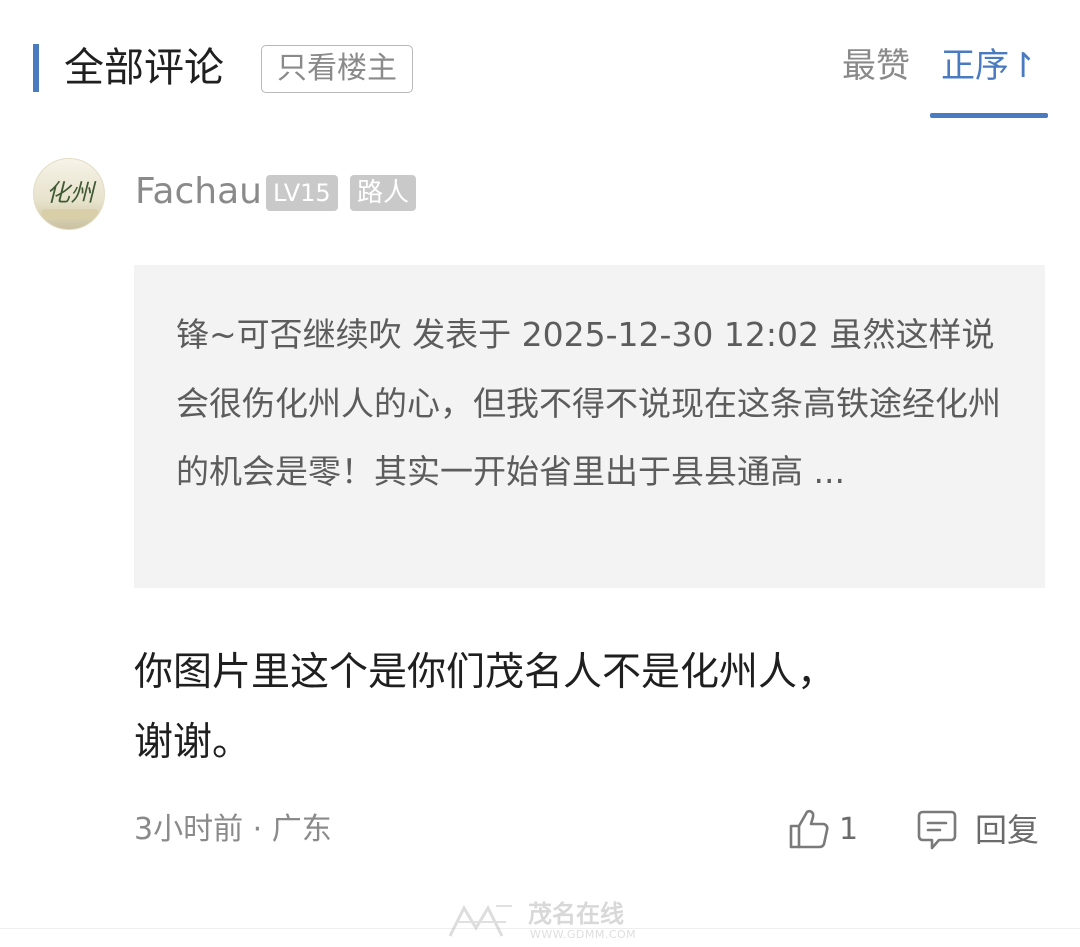 The width and height of the screenshot is (1080, 947). Describe the element at coordinates (36, 68) in the screenshot. I see `section-accent-bar` at that location.